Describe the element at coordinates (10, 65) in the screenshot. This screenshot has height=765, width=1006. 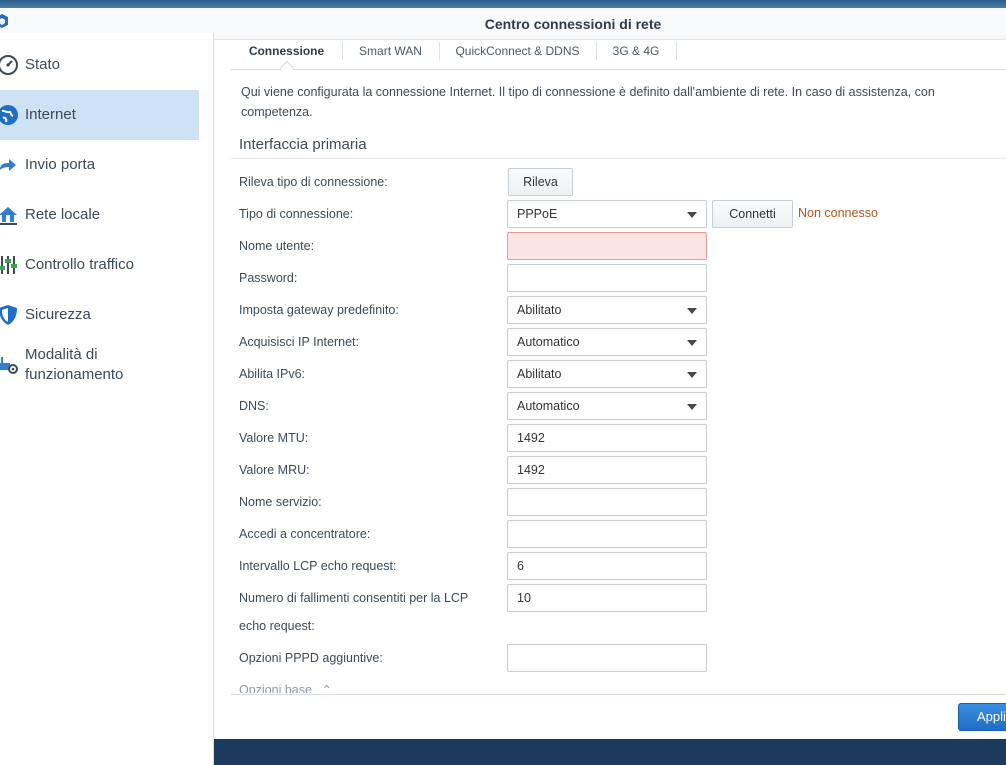
I see `gauge-icon` at that location.